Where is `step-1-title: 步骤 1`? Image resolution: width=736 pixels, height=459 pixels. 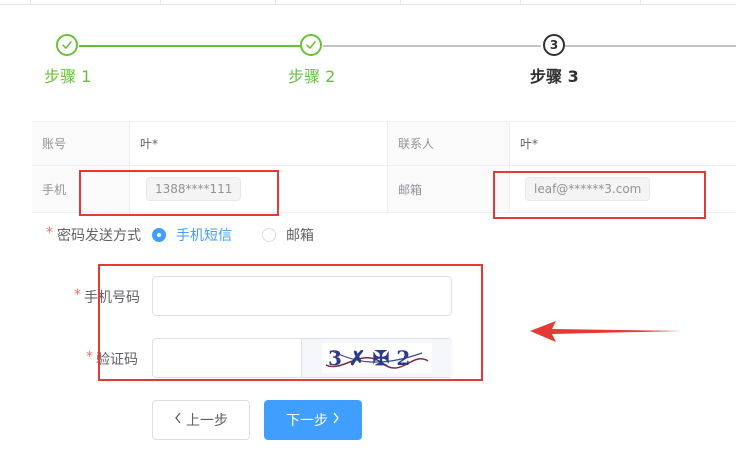
step-1-title: 步骤 1 is located at coordinates (68, 76).